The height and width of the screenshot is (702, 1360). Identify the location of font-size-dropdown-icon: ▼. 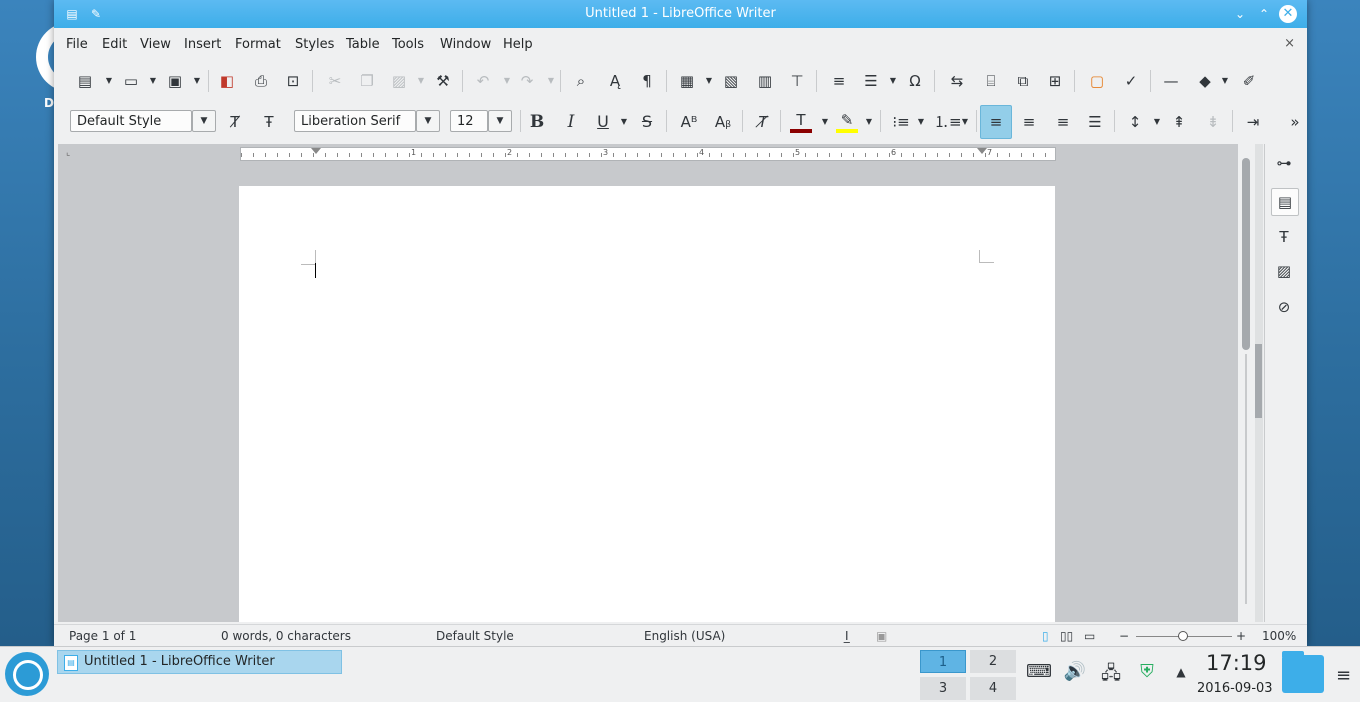
(500, 121).